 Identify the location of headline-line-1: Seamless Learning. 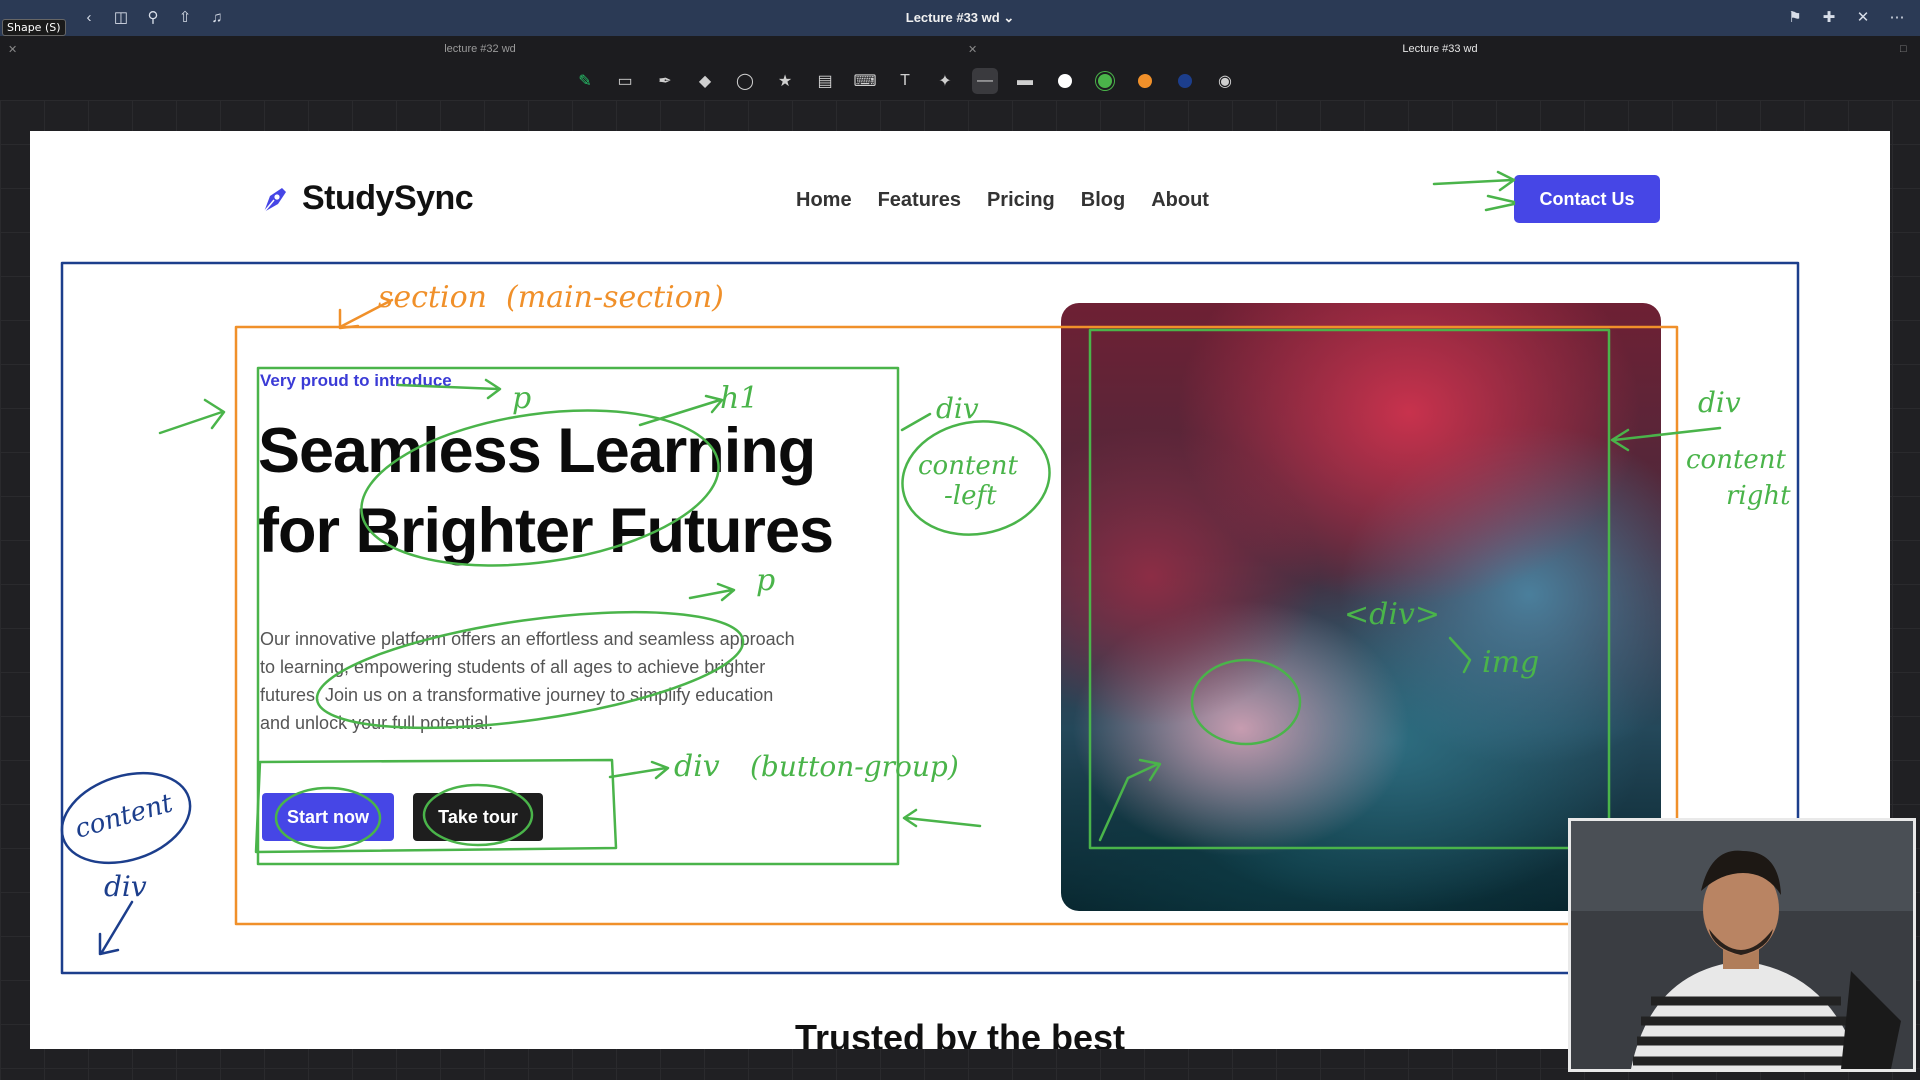
(537, 451).